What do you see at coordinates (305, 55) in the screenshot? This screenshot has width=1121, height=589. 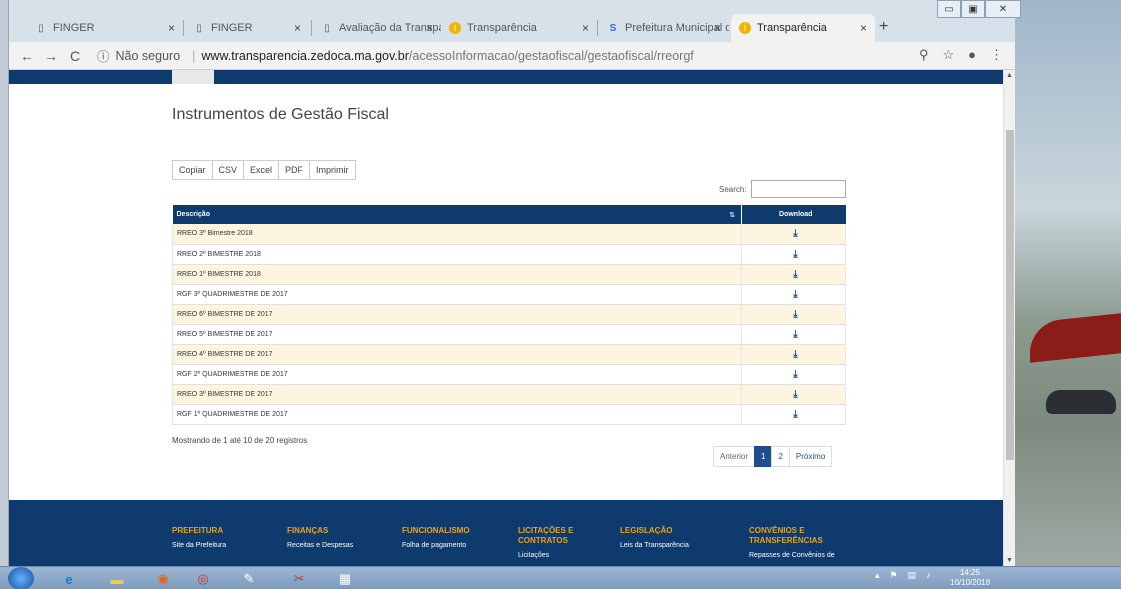 I see `url-host: www.transparencia.zedoca.ma.gov.br` at bounding box center [305, 55].